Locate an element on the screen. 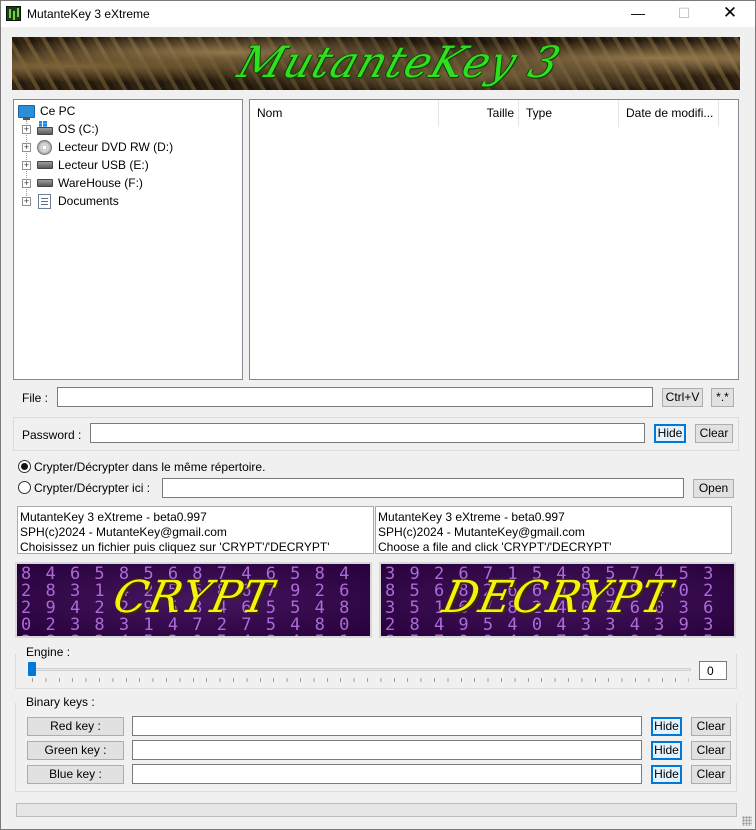 The width and height of the screenshot is (756, 830). red-key-input is located at coordinates (387, 726).